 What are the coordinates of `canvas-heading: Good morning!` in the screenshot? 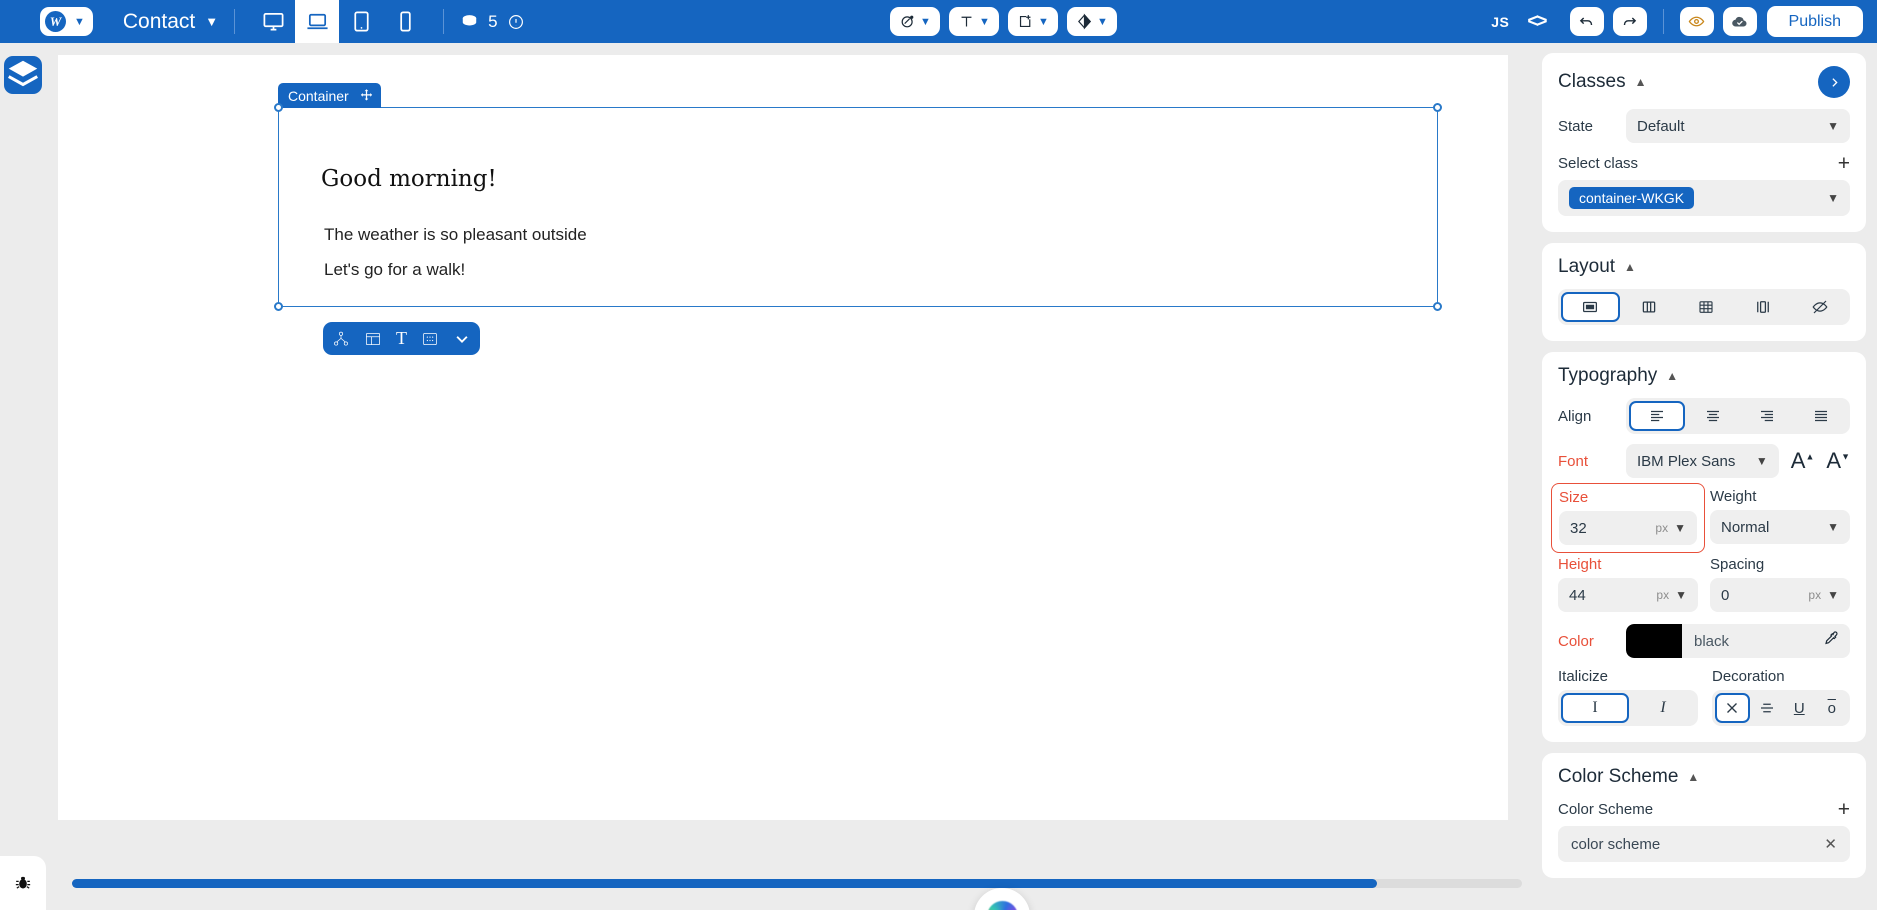 It's located at (409, 179).